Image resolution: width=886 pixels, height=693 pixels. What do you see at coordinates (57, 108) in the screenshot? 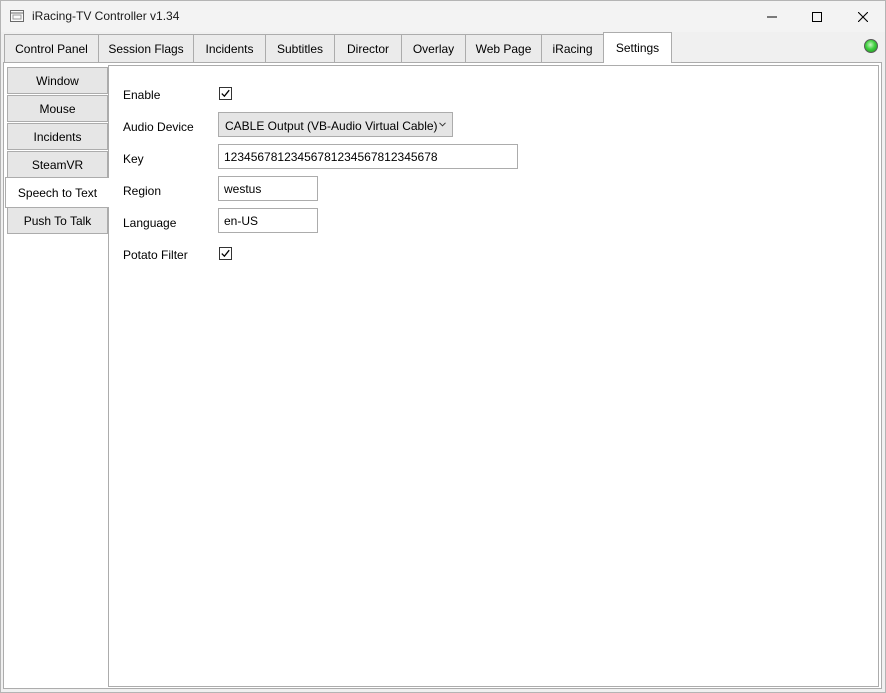
I see `settings-tab-mouse: Mouse` at bounding box center [57, 108].